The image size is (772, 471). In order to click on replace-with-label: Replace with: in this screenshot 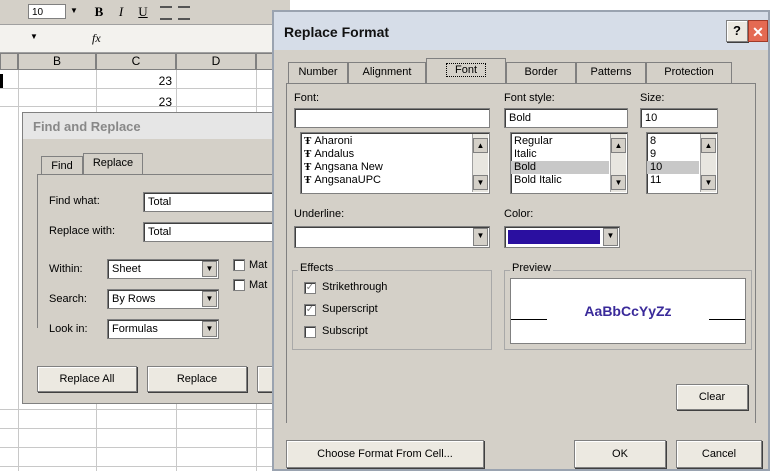, I will do `click(82, 231)`.